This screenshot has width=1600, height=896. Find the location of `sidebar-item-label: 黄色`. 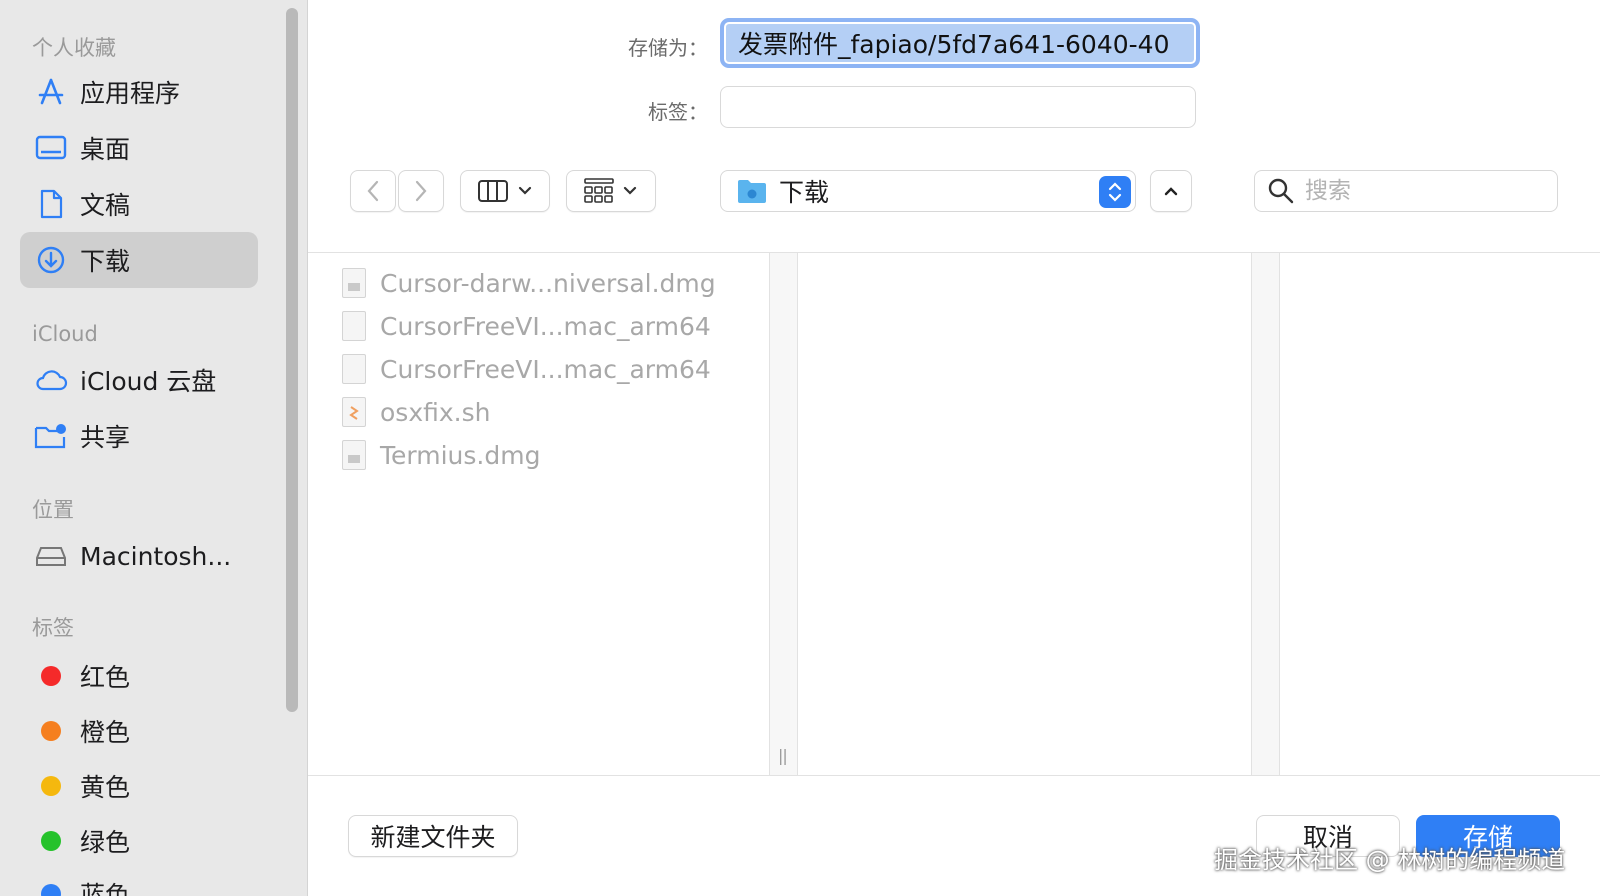

sidebar-item-label: 黄色 is located at coordinates (105, 787).